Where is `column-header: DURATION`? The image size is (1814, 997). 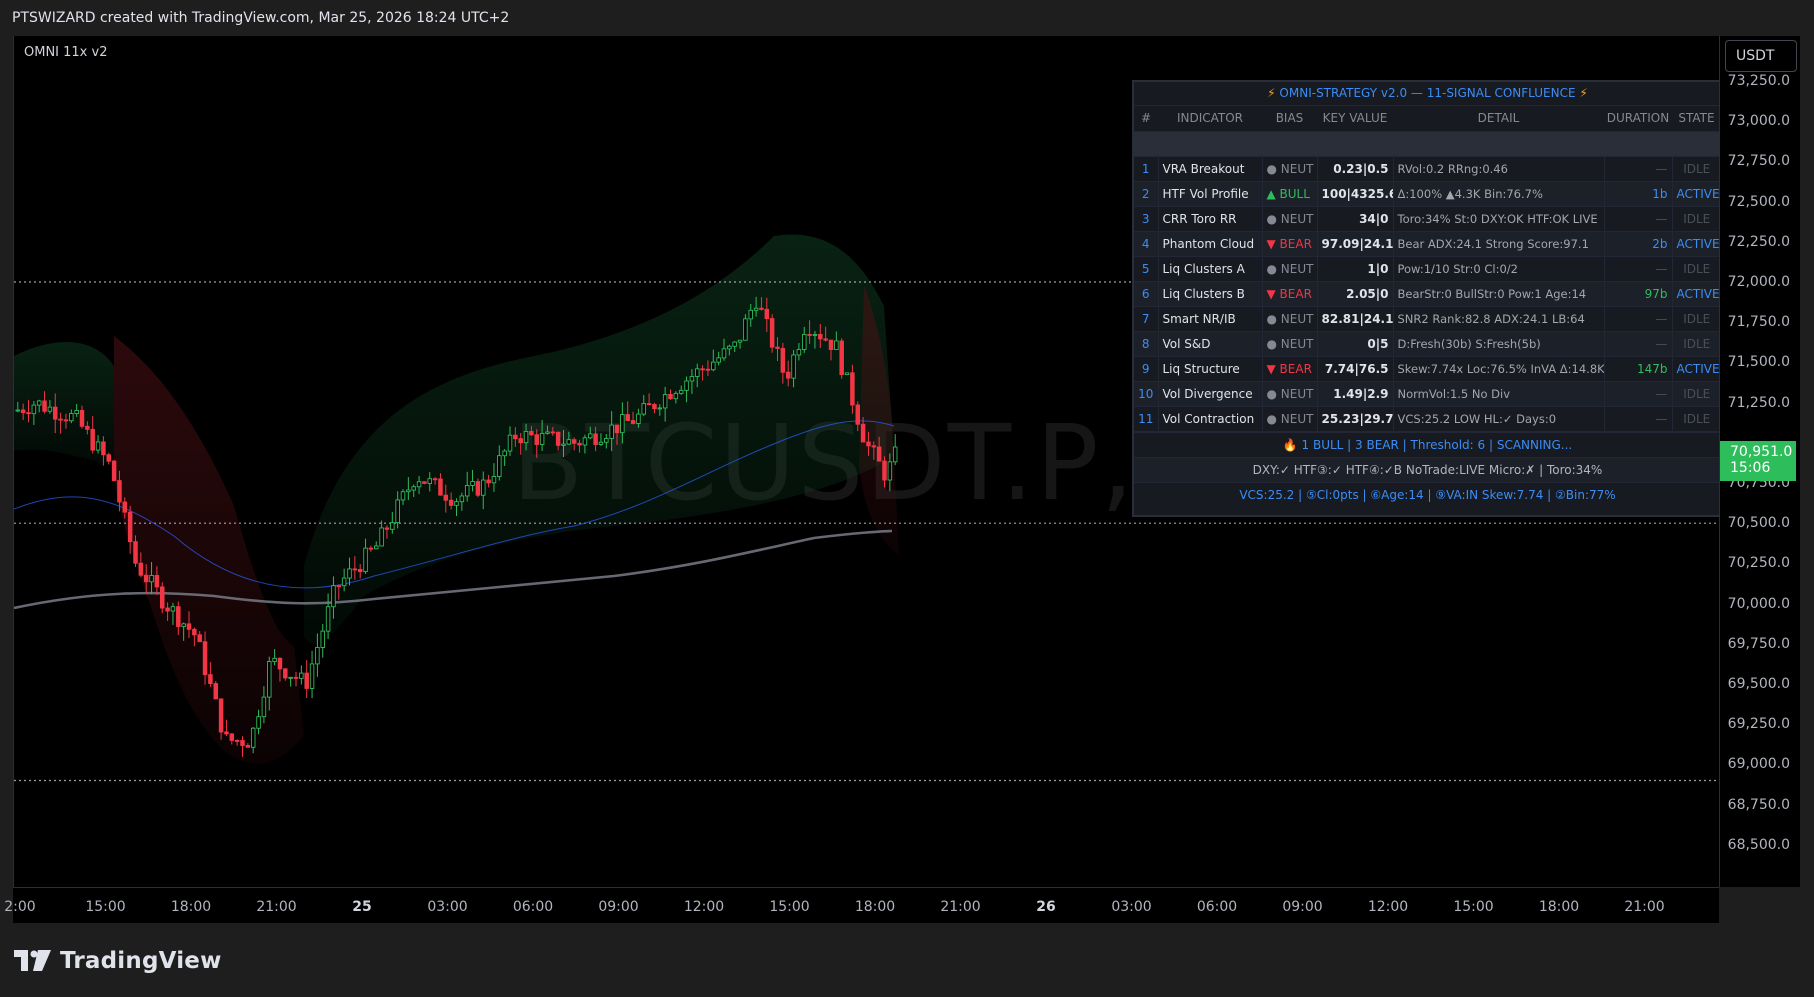 column-header: DURATION is located at coordinates (1638, 119).